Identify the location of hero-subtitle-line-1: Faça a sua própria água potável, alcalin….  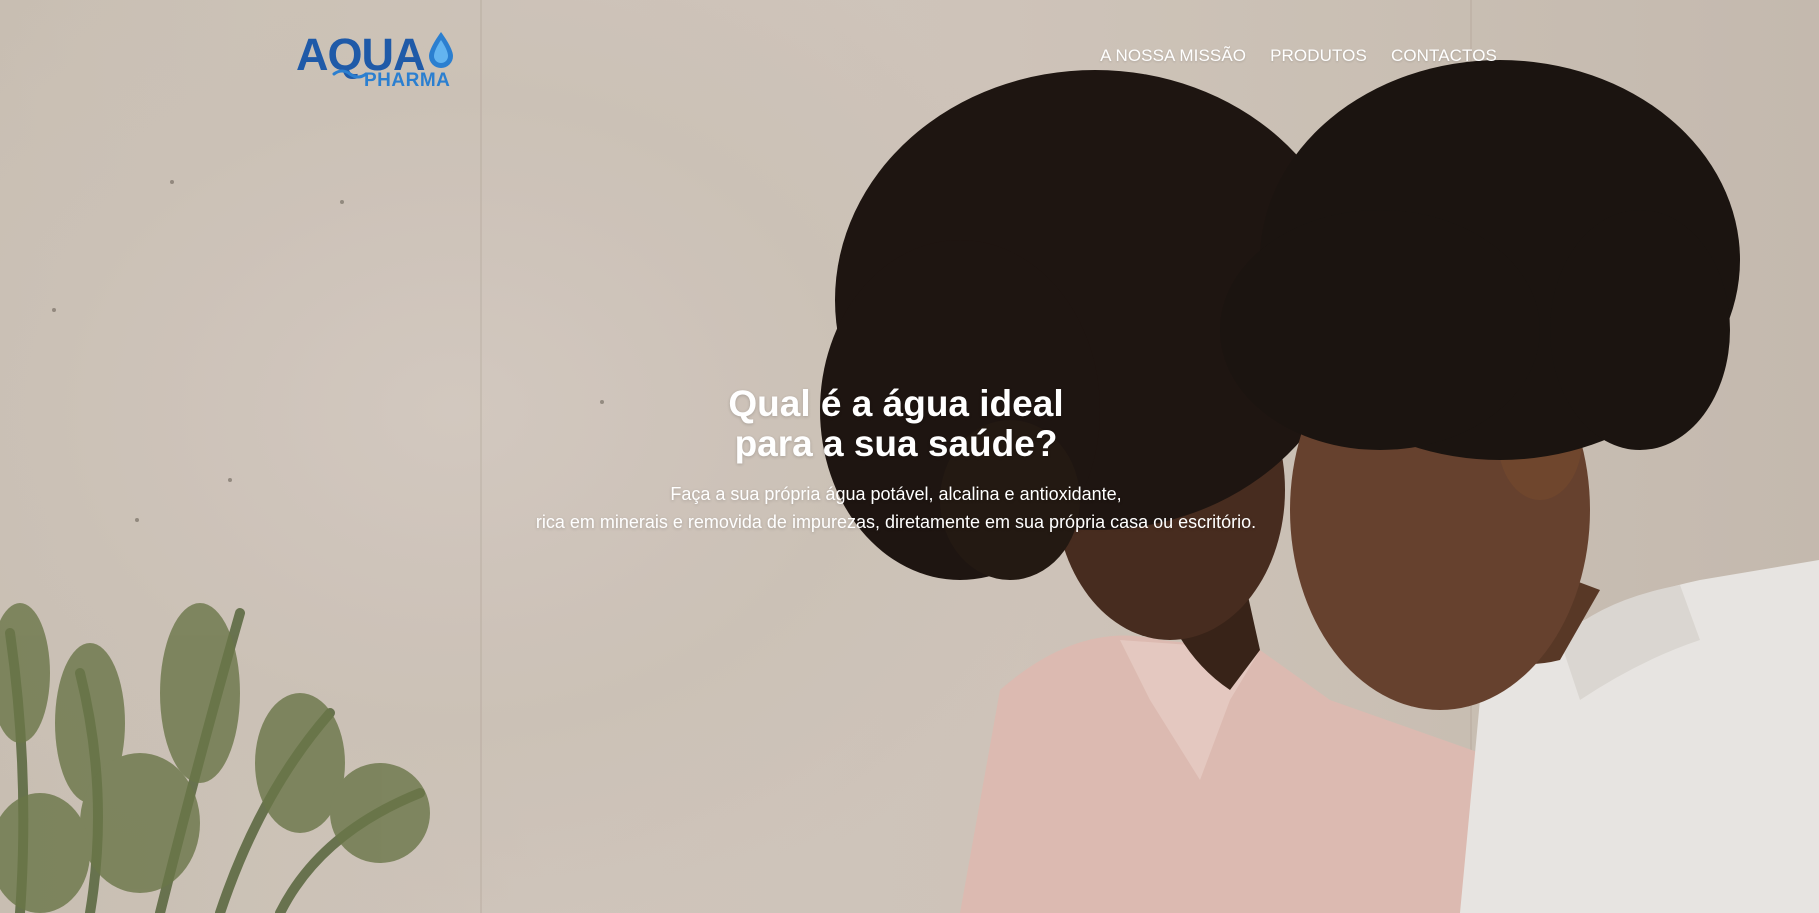
(896, 494).